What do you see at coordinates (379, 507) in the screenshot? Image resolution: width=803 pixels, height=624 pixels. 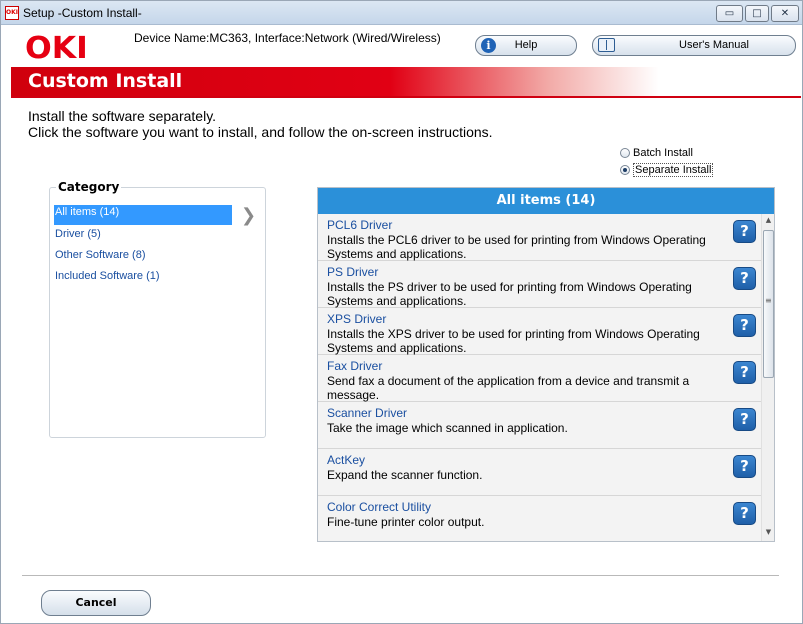 I see `item-name: Color Correct Utility` at bounding box center [379, 507].